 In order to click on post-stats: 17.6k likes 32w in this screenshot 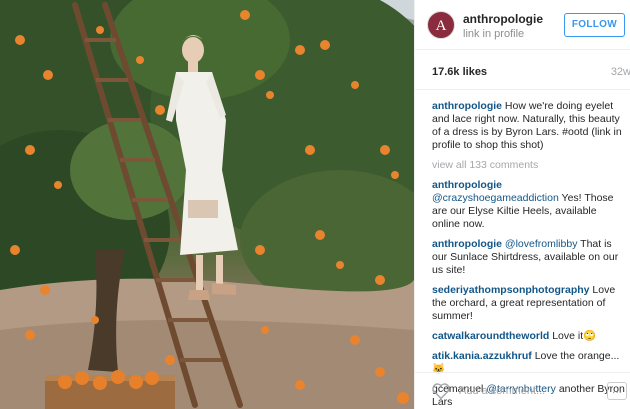, I will do `click(522, 70)`.